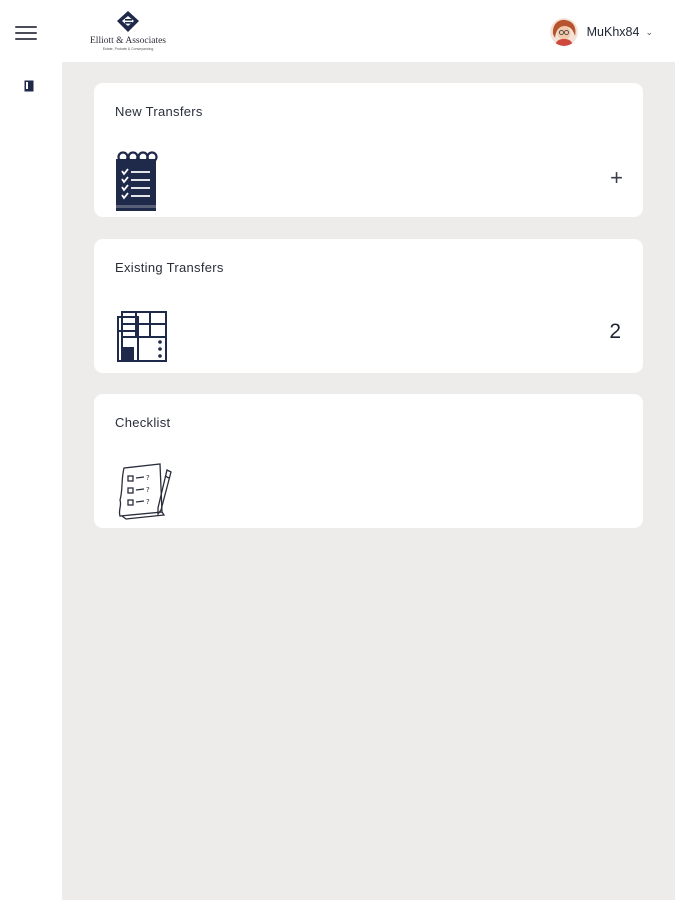 The image size is (675, 900). Describe the element at coordinates (649, 32) in the screenshot. I see `chevron-down-icon: ⌄` at that location.